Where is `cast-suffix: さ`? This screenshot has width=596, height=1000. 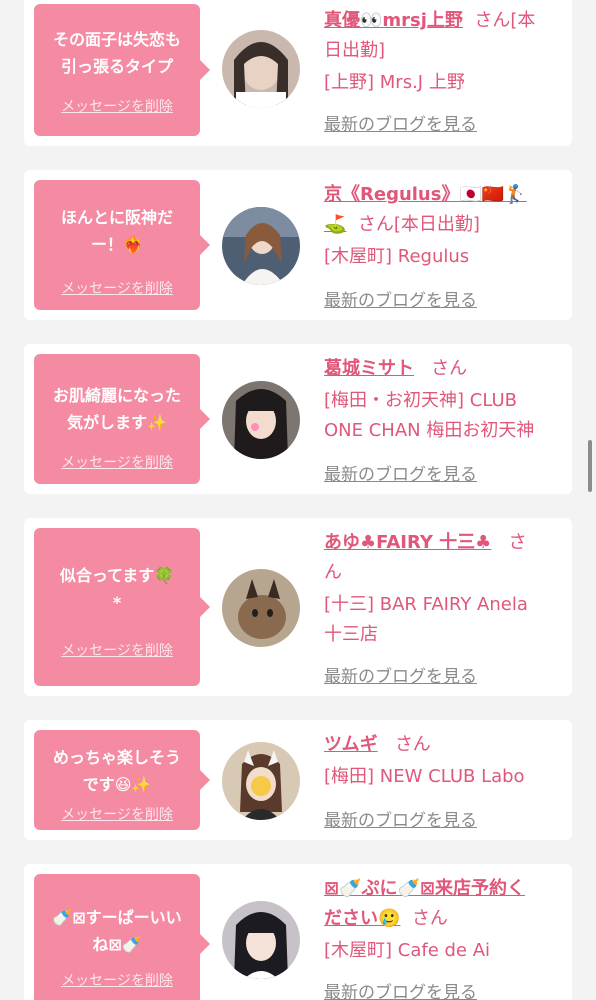
cast-suffix: さ is located at coordinates (517, 542).